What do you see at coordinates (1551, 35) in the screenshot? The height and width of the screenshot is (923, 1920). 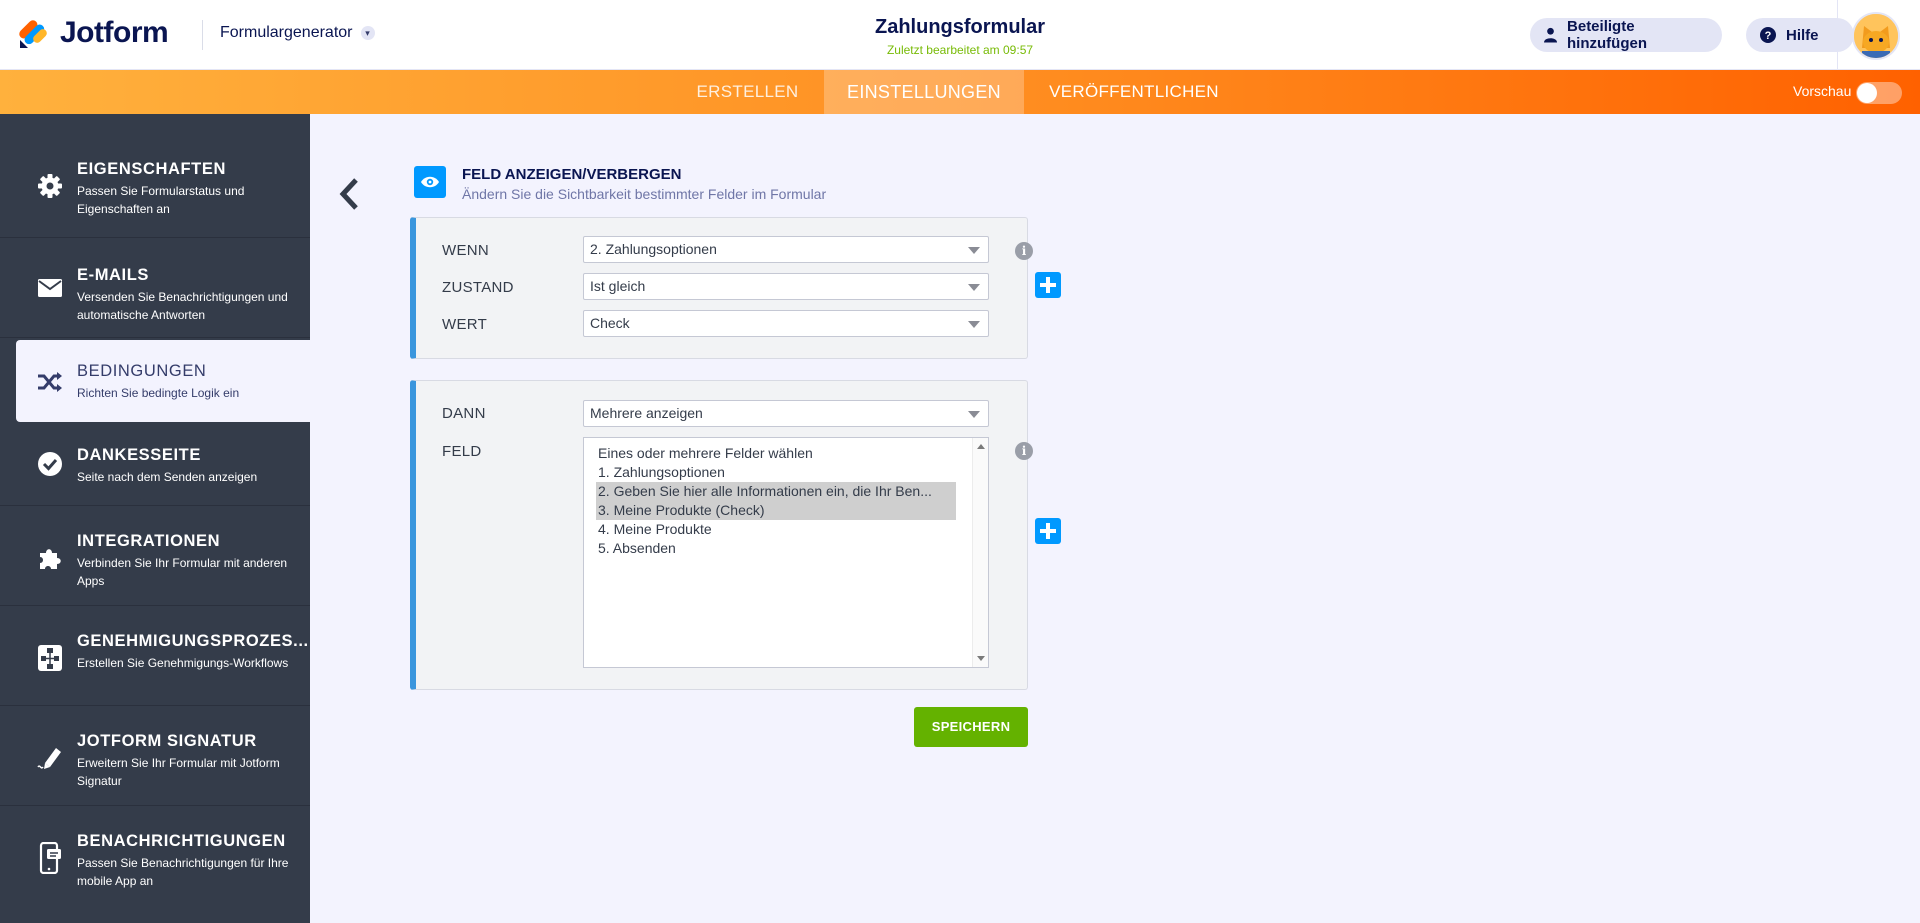 I see `user-icon` at bounding box center [1551, 35].